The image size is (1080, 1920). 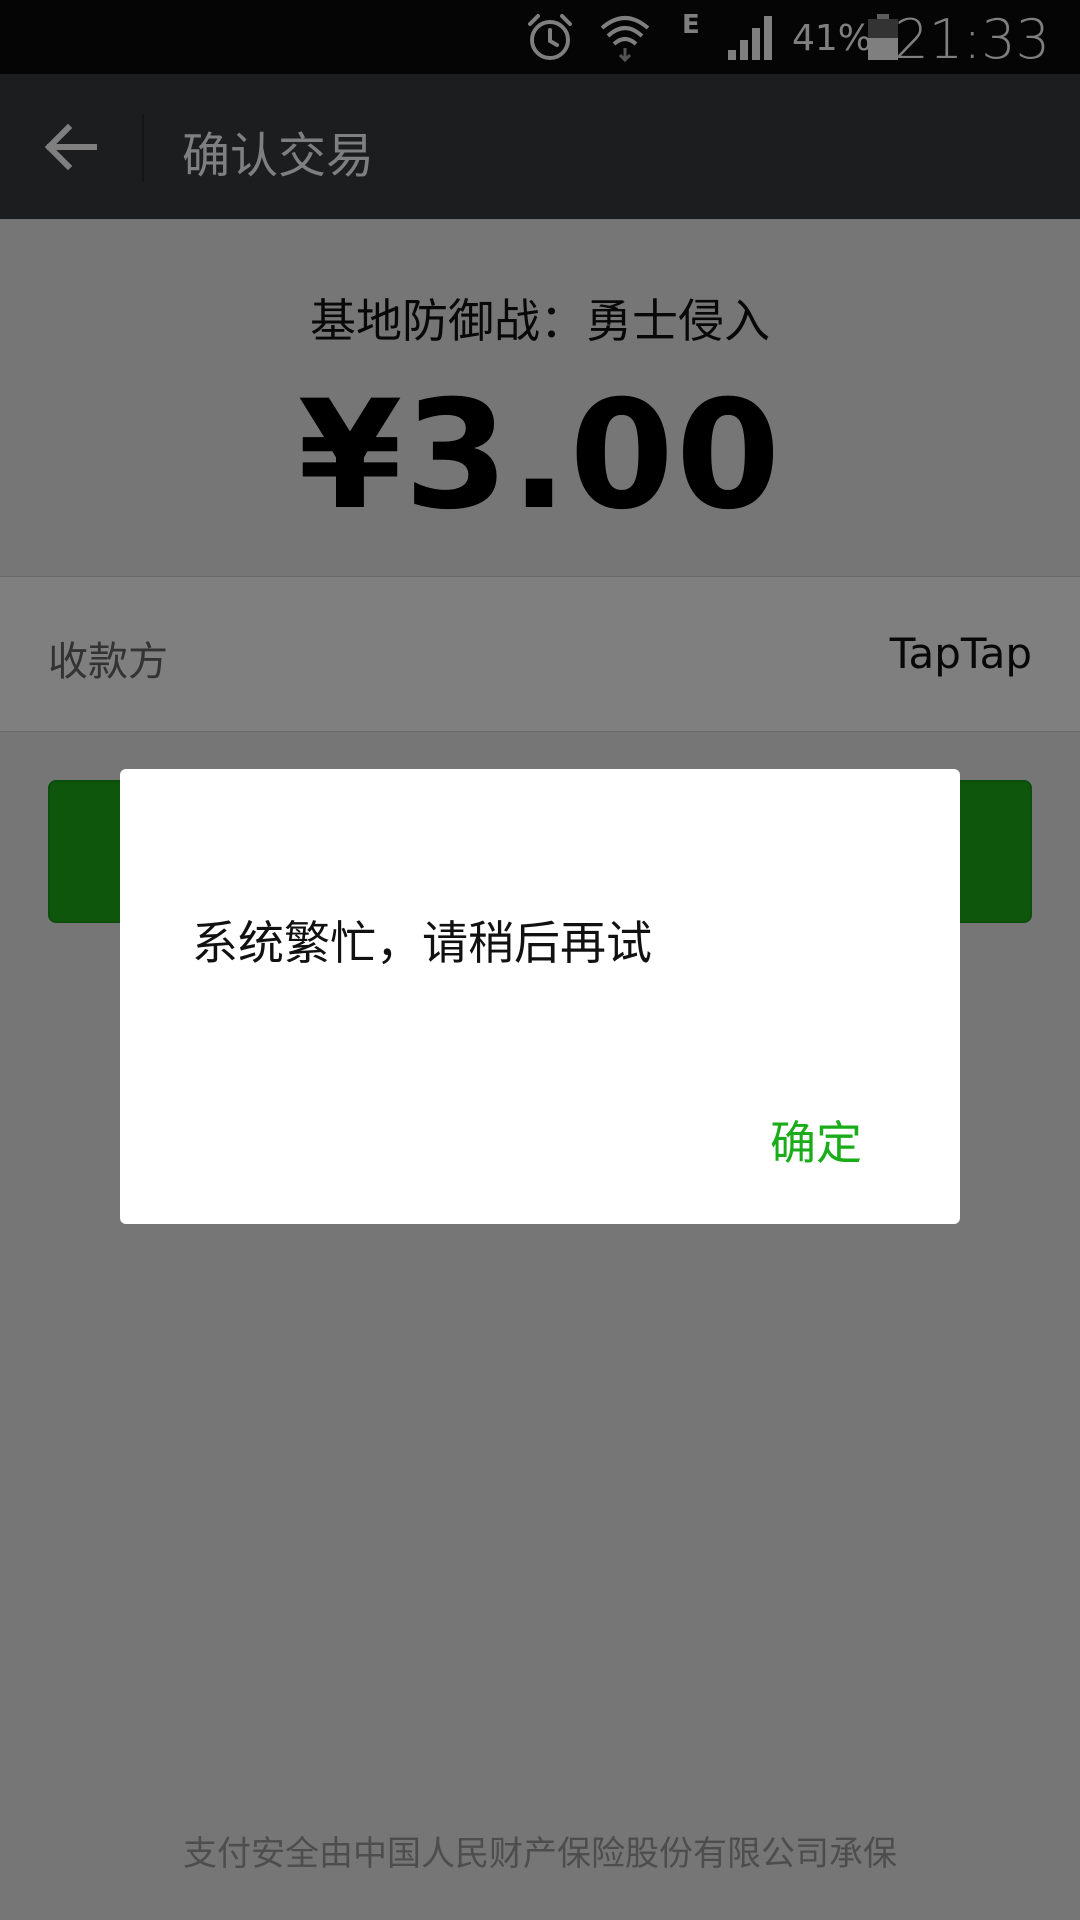 I want to click on dialog-message: 系统繁忙，请稍后再试, so click(x=422, y=943).